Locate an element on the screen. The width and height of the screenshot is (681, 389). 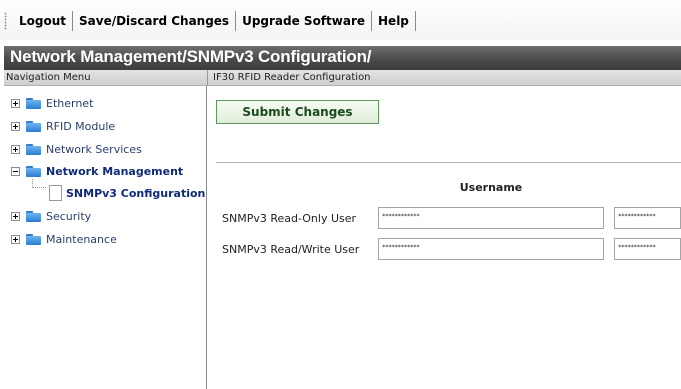
upgrade-software-button: Upgrade Software is located at coordinates (303, 21).